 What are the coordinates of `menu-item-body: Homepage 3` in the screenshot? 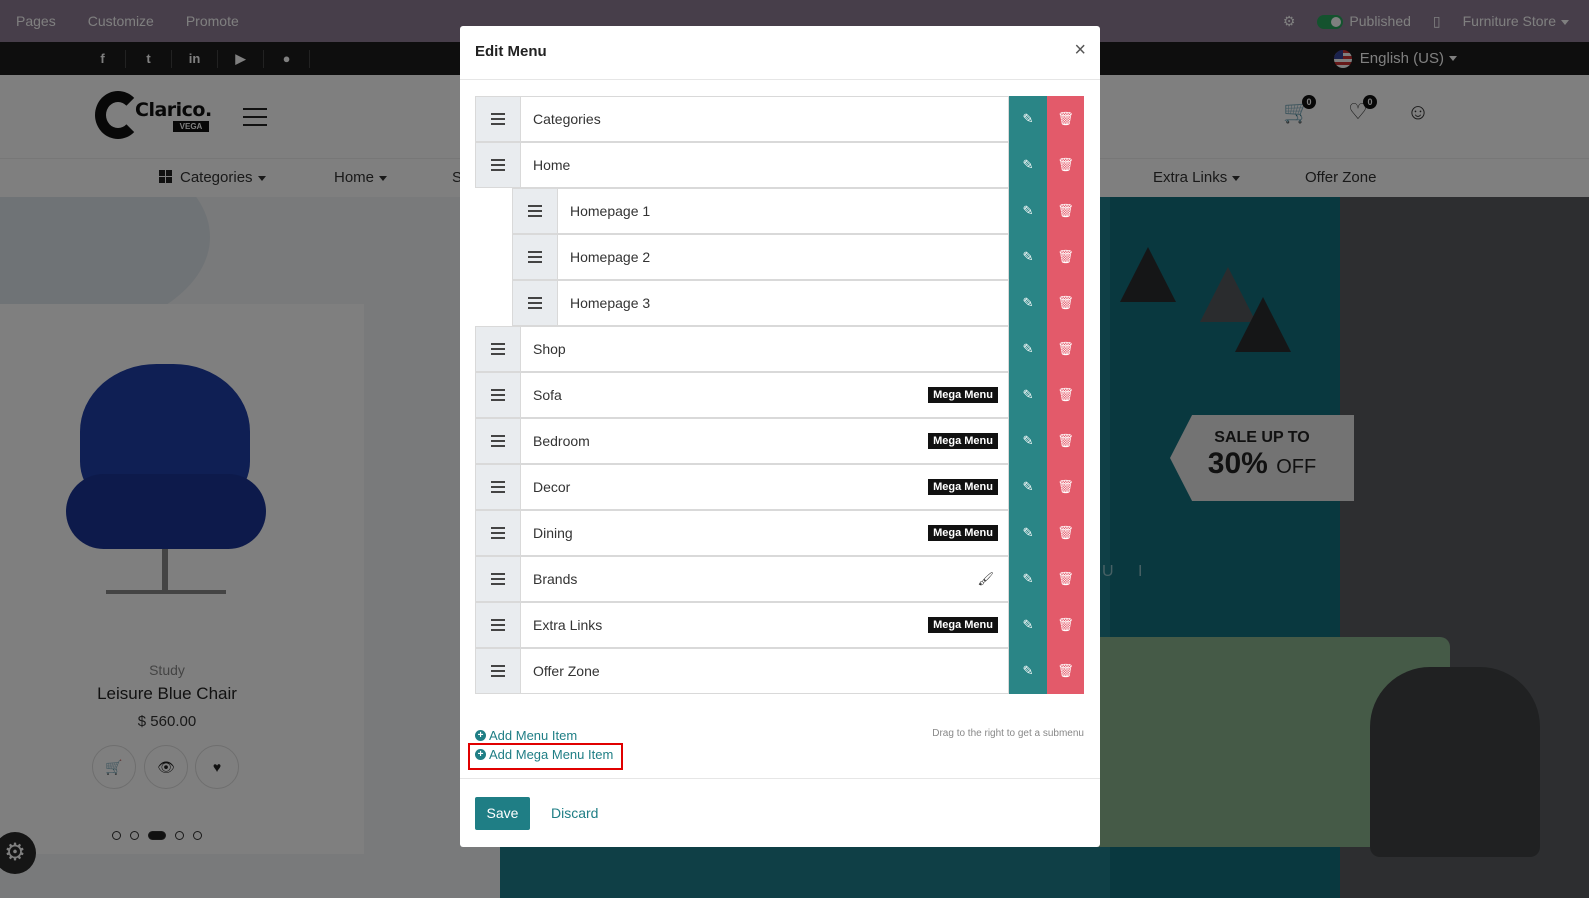 It's located at (783, 303).